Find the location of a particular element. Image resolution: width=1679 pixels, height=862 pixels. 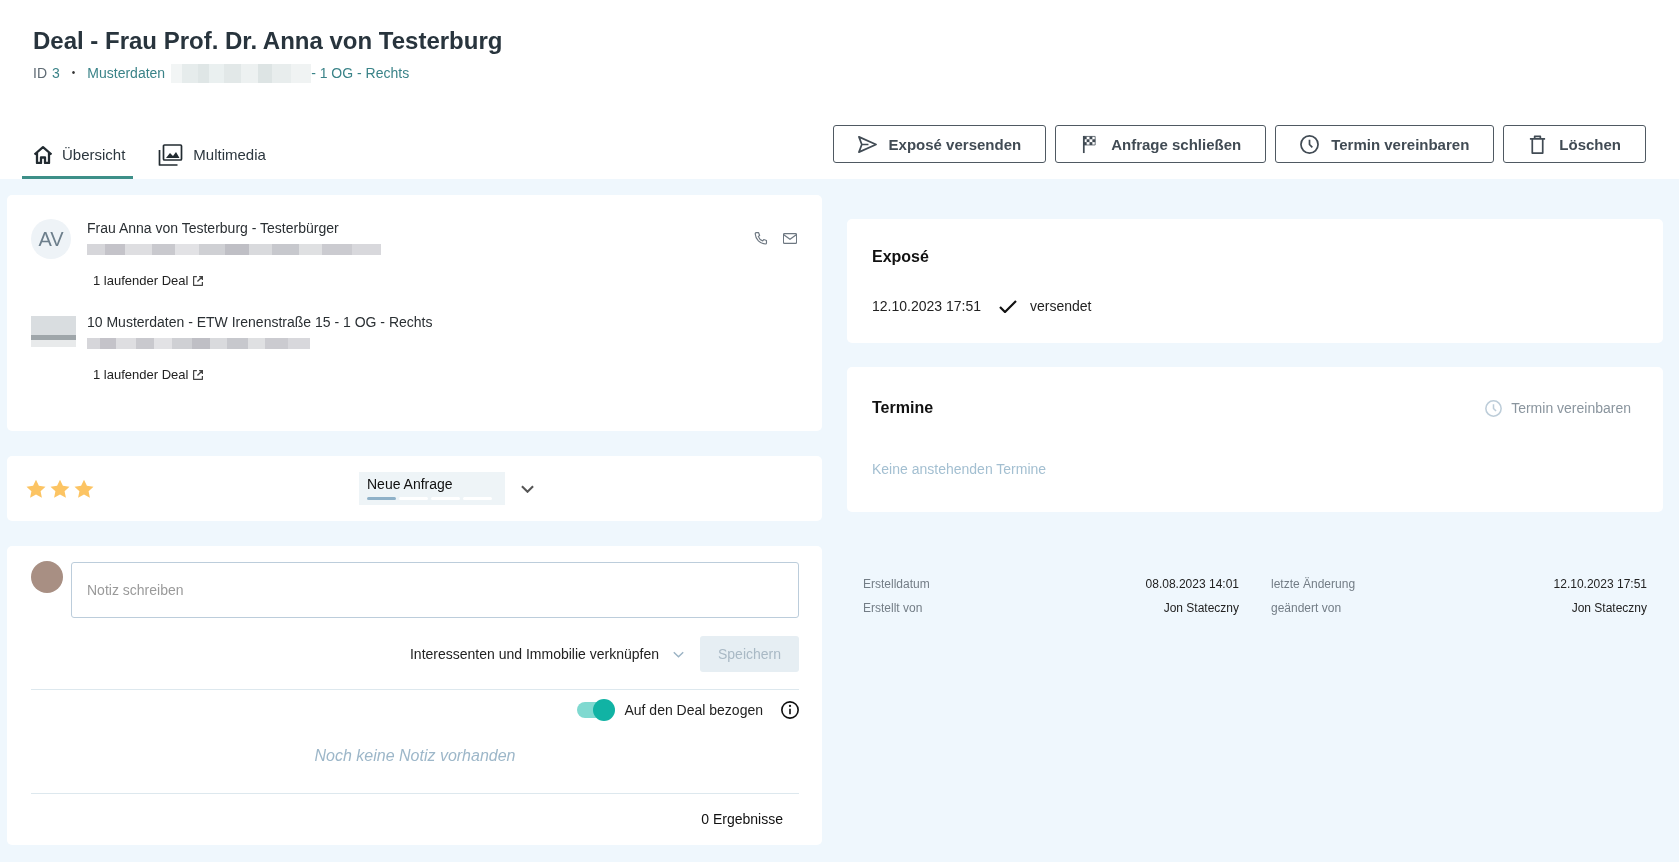

property-link: - 1 OG - Rechts is located at coordinates (360, 73).